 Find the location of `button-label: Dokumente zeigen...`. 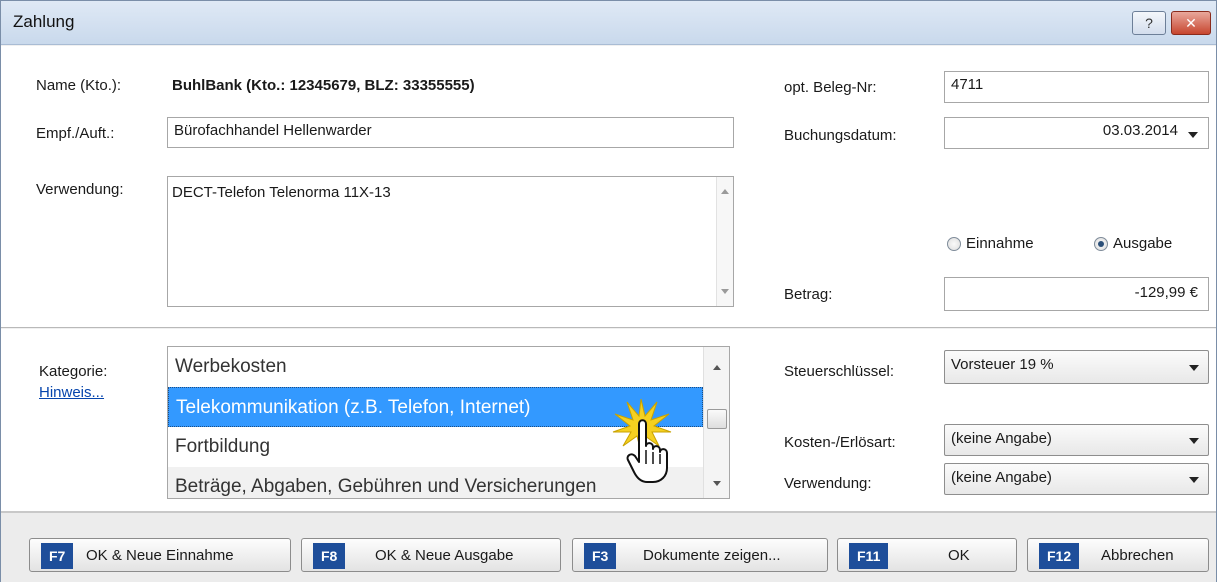

button-label: Dokumente zeigen... is located at coordinates (712, 555).